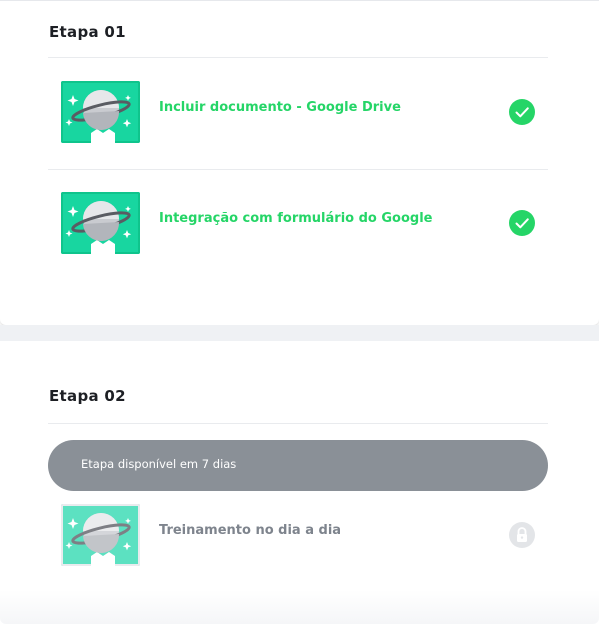  I want to click on lock-icon, so click(522, 534).